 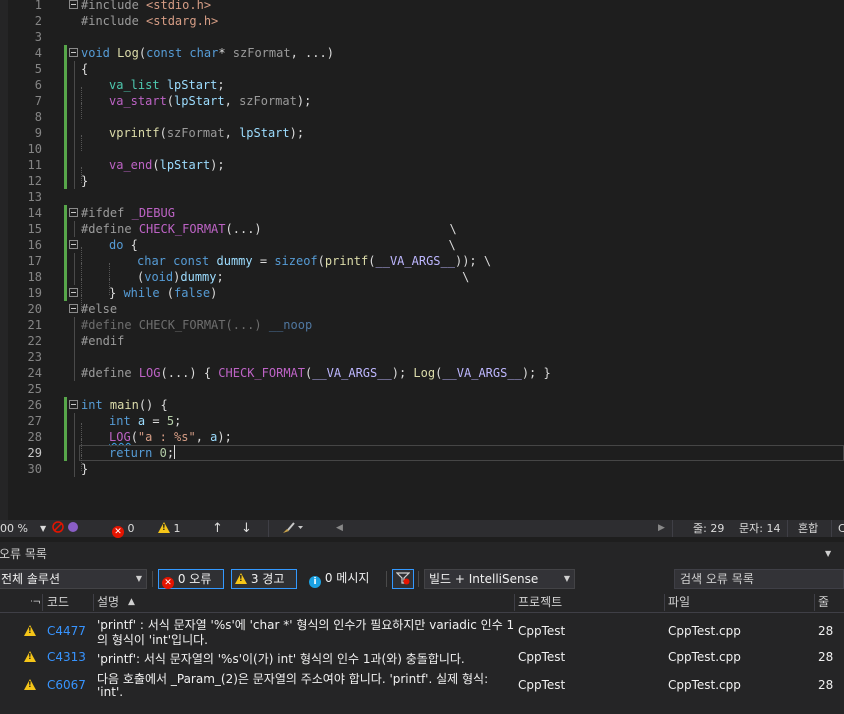 I want to click on warning-code-link: C6067, so click(x=66, y=685).